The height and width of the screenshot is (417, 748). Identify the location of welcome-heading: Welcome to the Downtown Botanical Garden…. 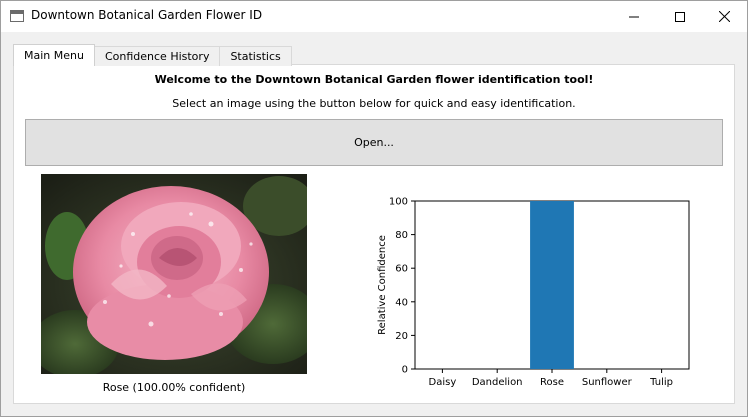
(374, 79).